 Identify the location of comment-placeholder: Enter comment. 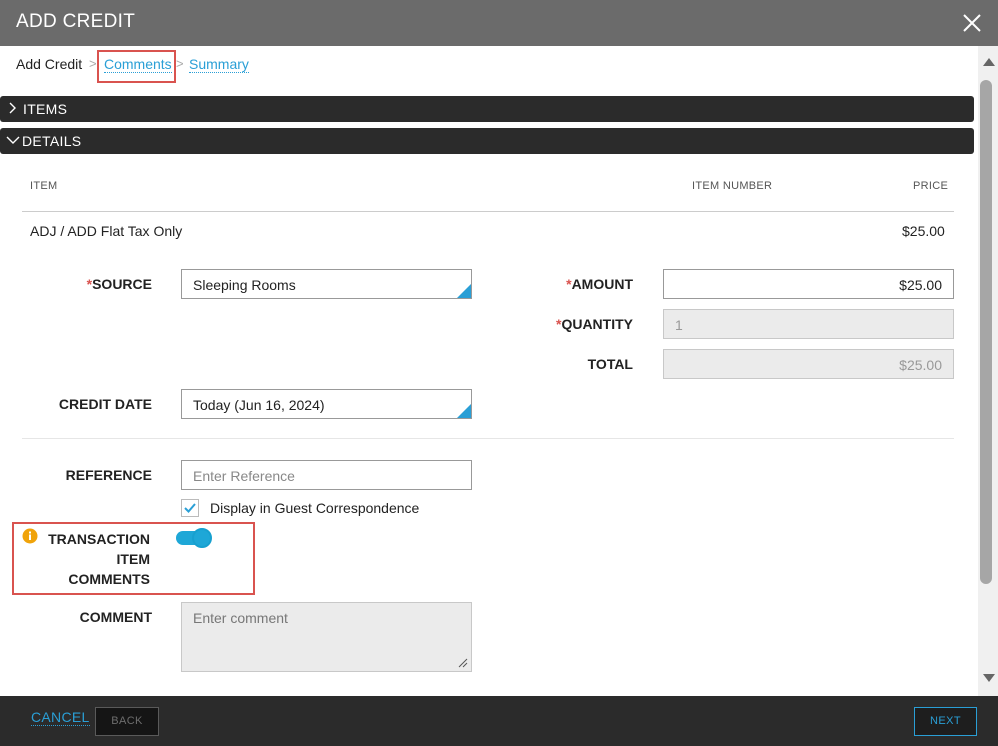
(240, 618).